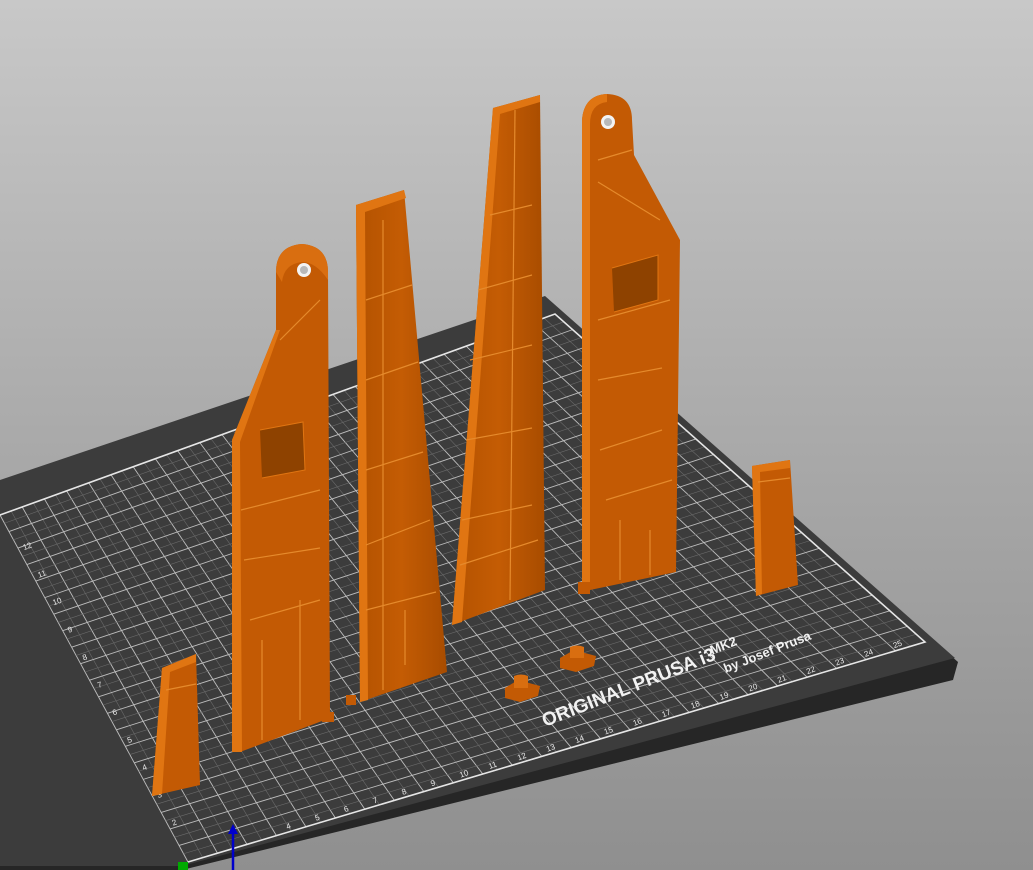 Image resolution: width=1033 pixels, height=870 pixels. What do you see at coordinates (775, 528) in the screenshot?
I see `small-block-right` at bounding box center [775, 528].